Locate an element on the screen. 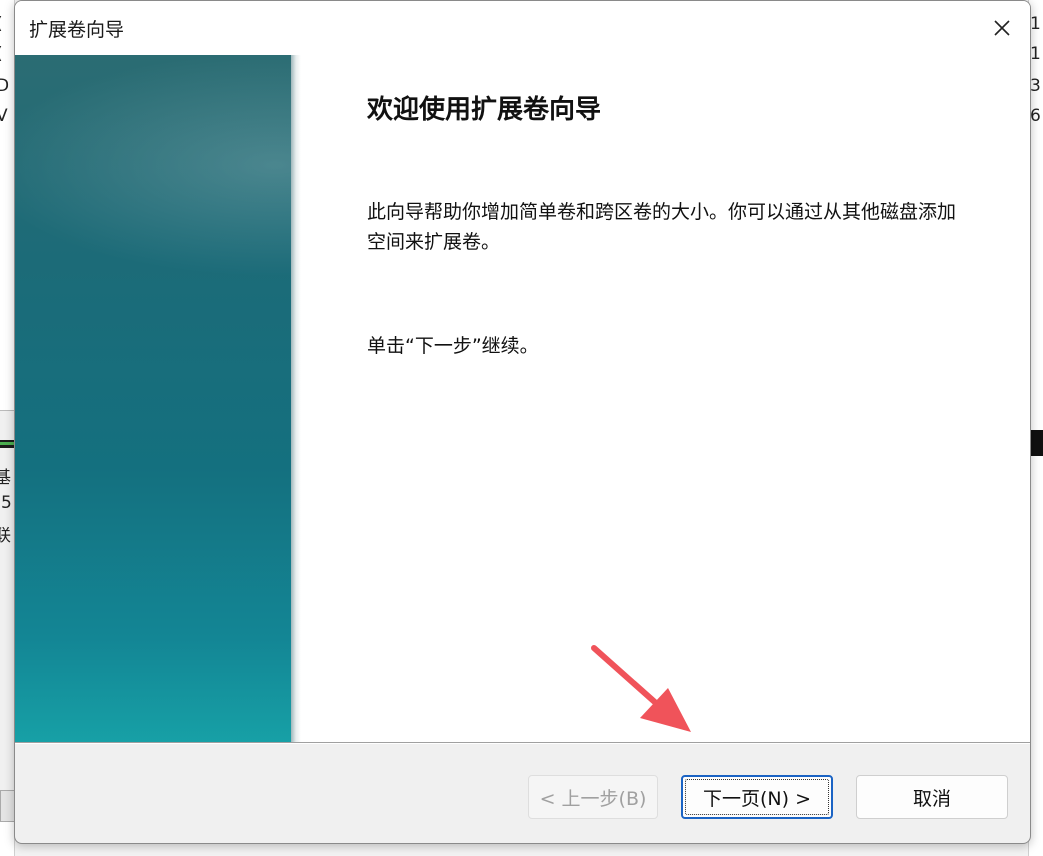 This screenshot has width=1043, height=856. background-text: 联 is located at coordinates (5, 536).